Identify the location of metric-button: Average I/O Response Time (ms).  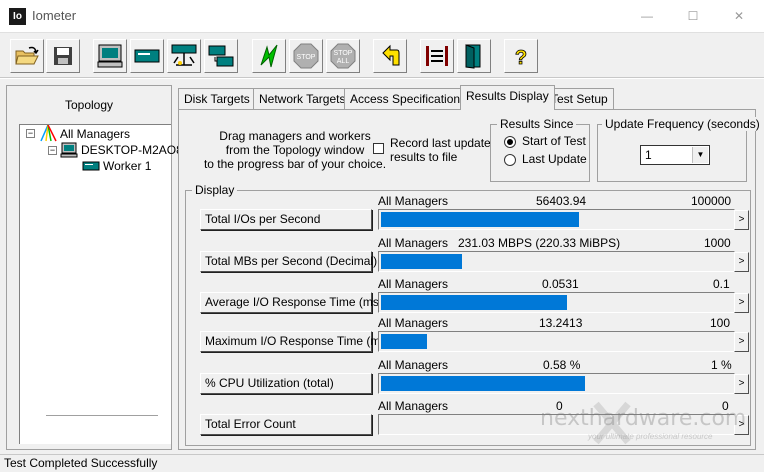
(291, 302).